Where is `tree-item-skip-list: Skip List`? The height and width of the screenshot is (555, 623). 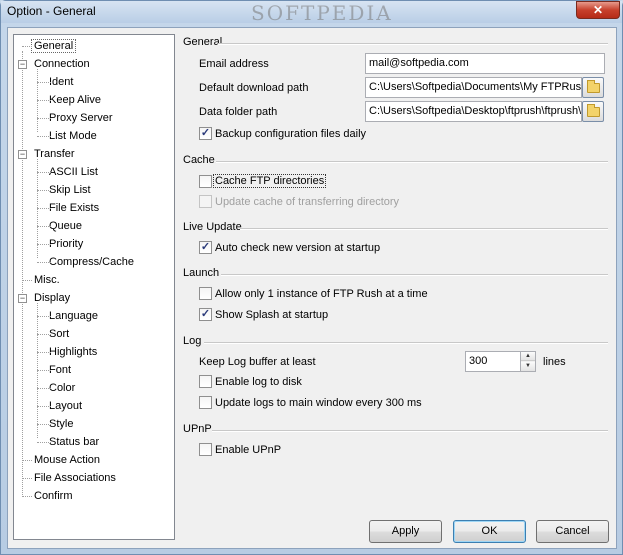
tree-item-skip-list: Skip List is located at coordinates (65, 190).